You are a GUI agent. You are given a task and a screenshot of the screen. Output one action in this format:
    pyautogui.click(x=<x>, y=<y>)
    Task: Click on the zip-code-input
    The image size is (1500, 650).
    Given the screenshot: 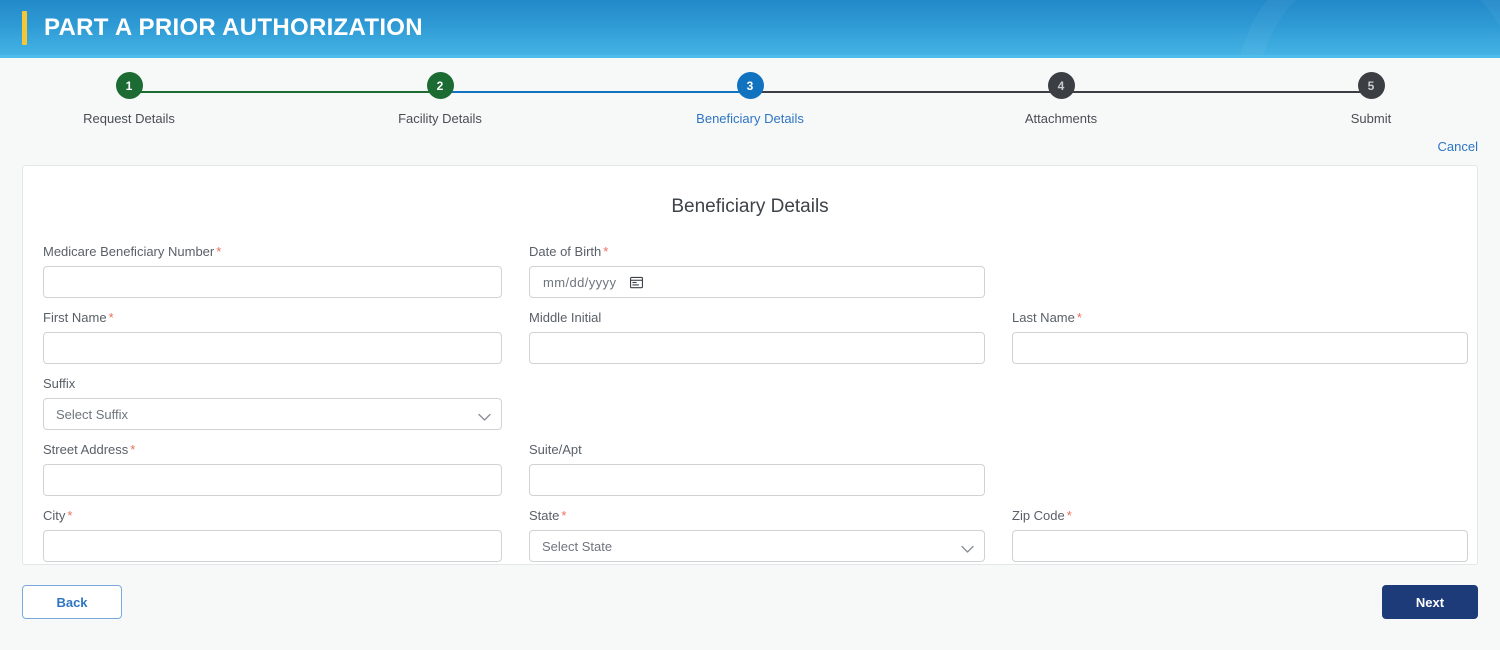 What is the action you would take?
    pyautogui.click(x=1240, y=546)
    